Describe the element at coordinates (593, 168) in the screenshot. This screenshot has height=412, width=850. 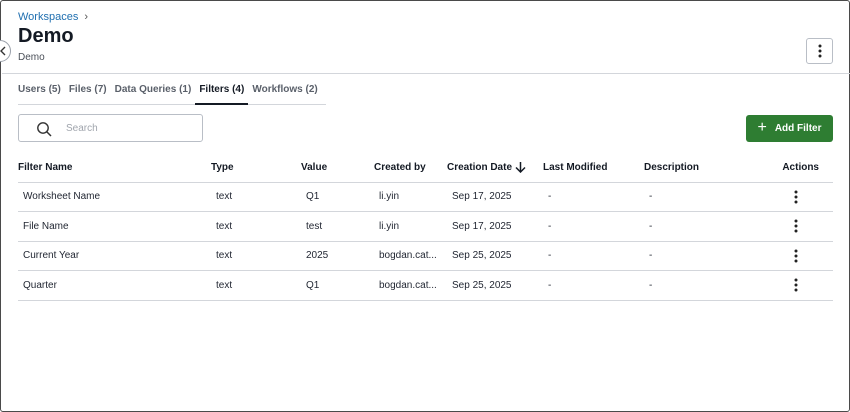
I see `column-header-last-modified: Last Modified` at that location.